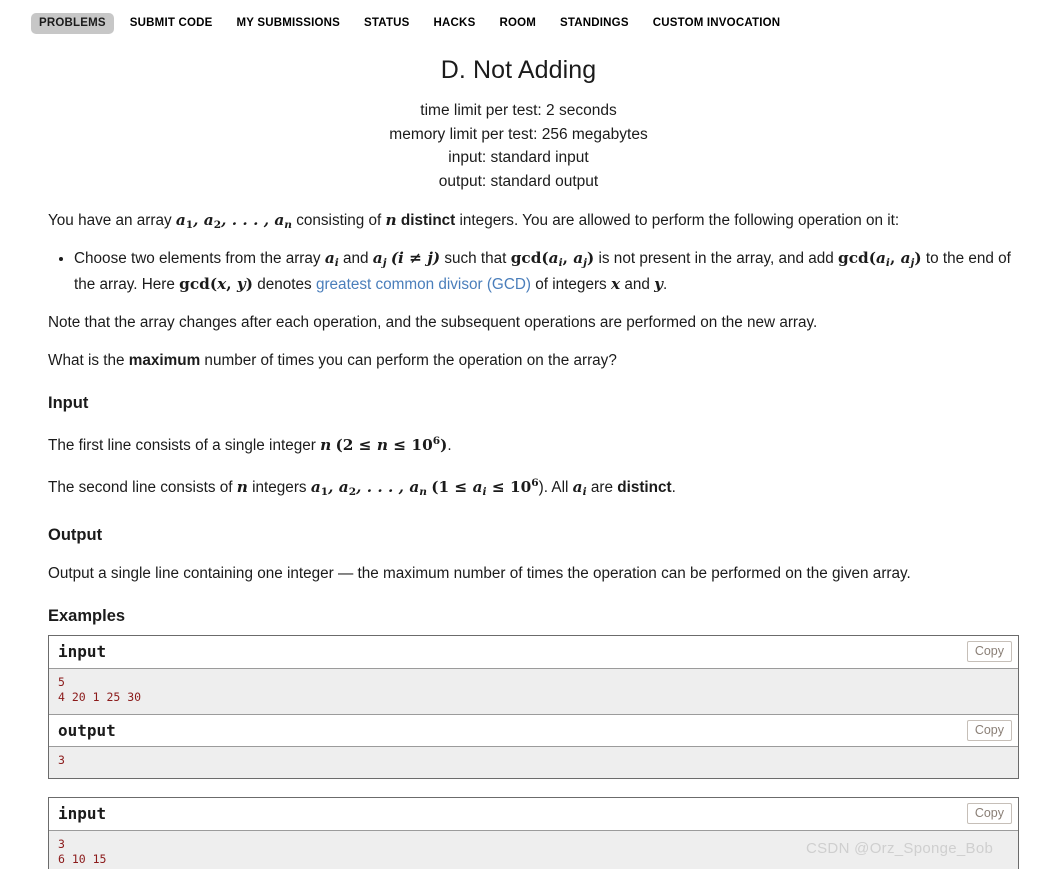  What do you see at coordinates (68, 402) in the screenshot?
I see `input-section-heading: Input` at bounding box center [68, 402].